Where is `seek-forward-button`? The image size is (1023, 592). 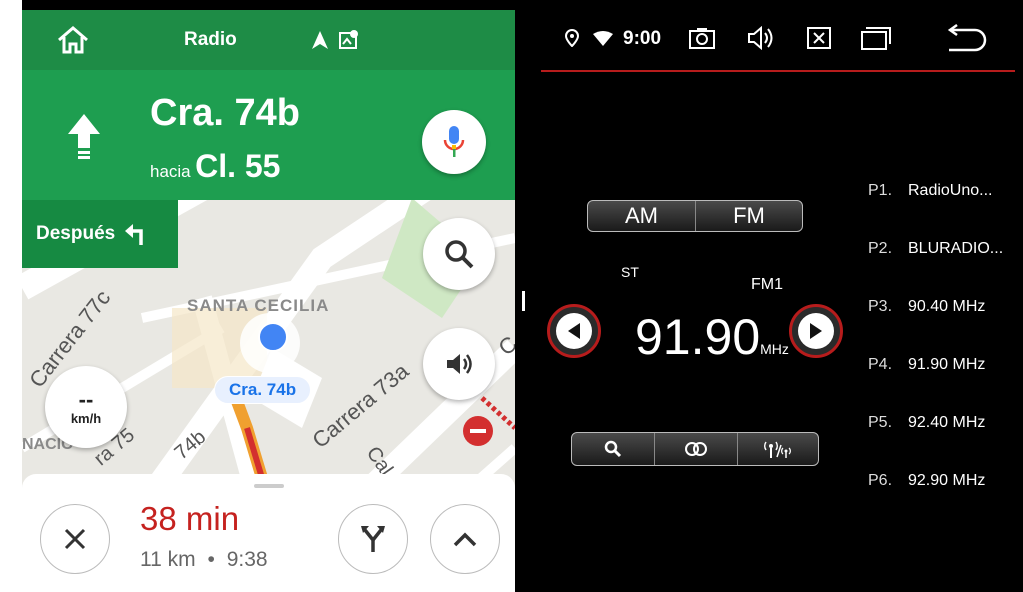
seek-forward-button is located at coordinates (816, 331).